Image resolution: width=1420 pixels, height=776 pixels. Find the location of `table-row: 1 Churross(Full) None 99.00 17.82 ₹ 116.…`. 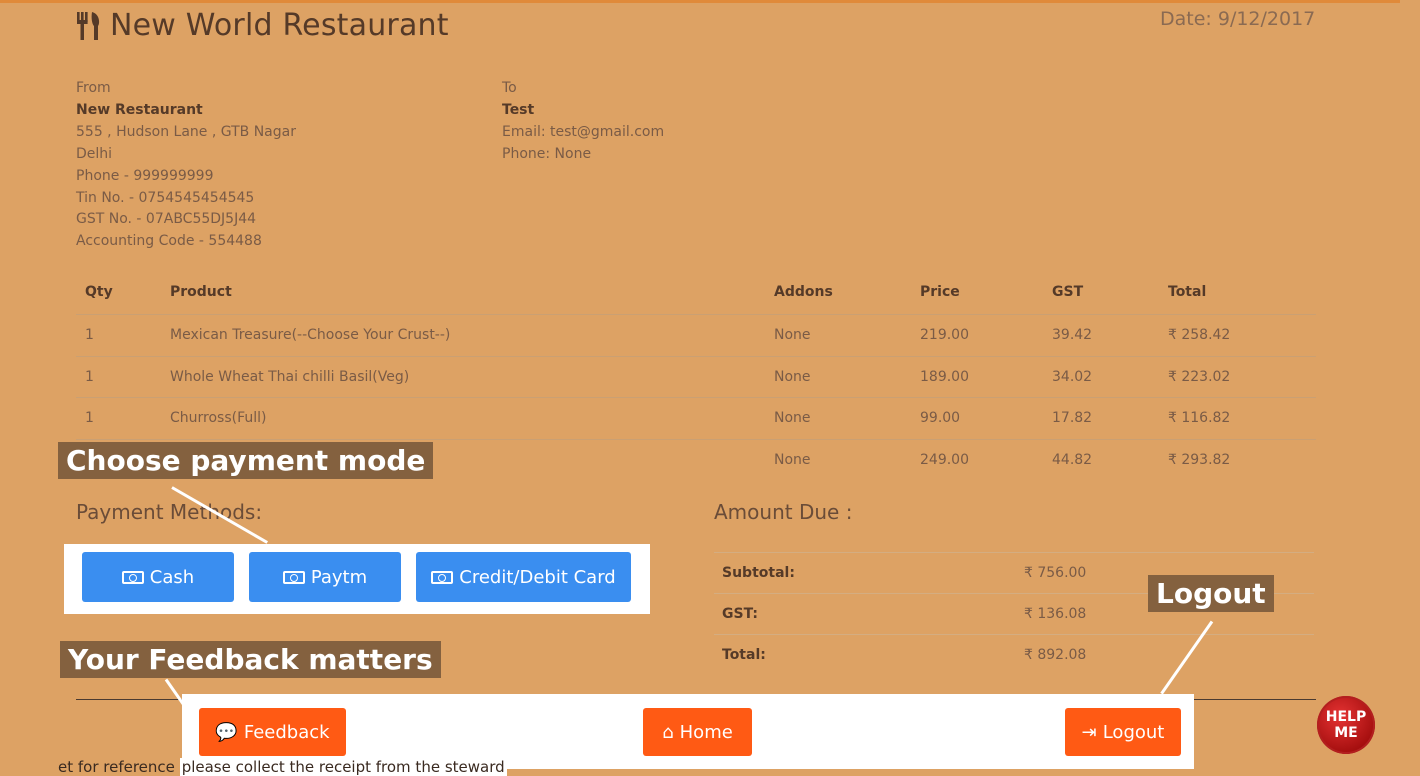

table-row: 1 Churross(Full) None 99.00 17.82 ₹ 116.… is located at coordinates (696, 418).